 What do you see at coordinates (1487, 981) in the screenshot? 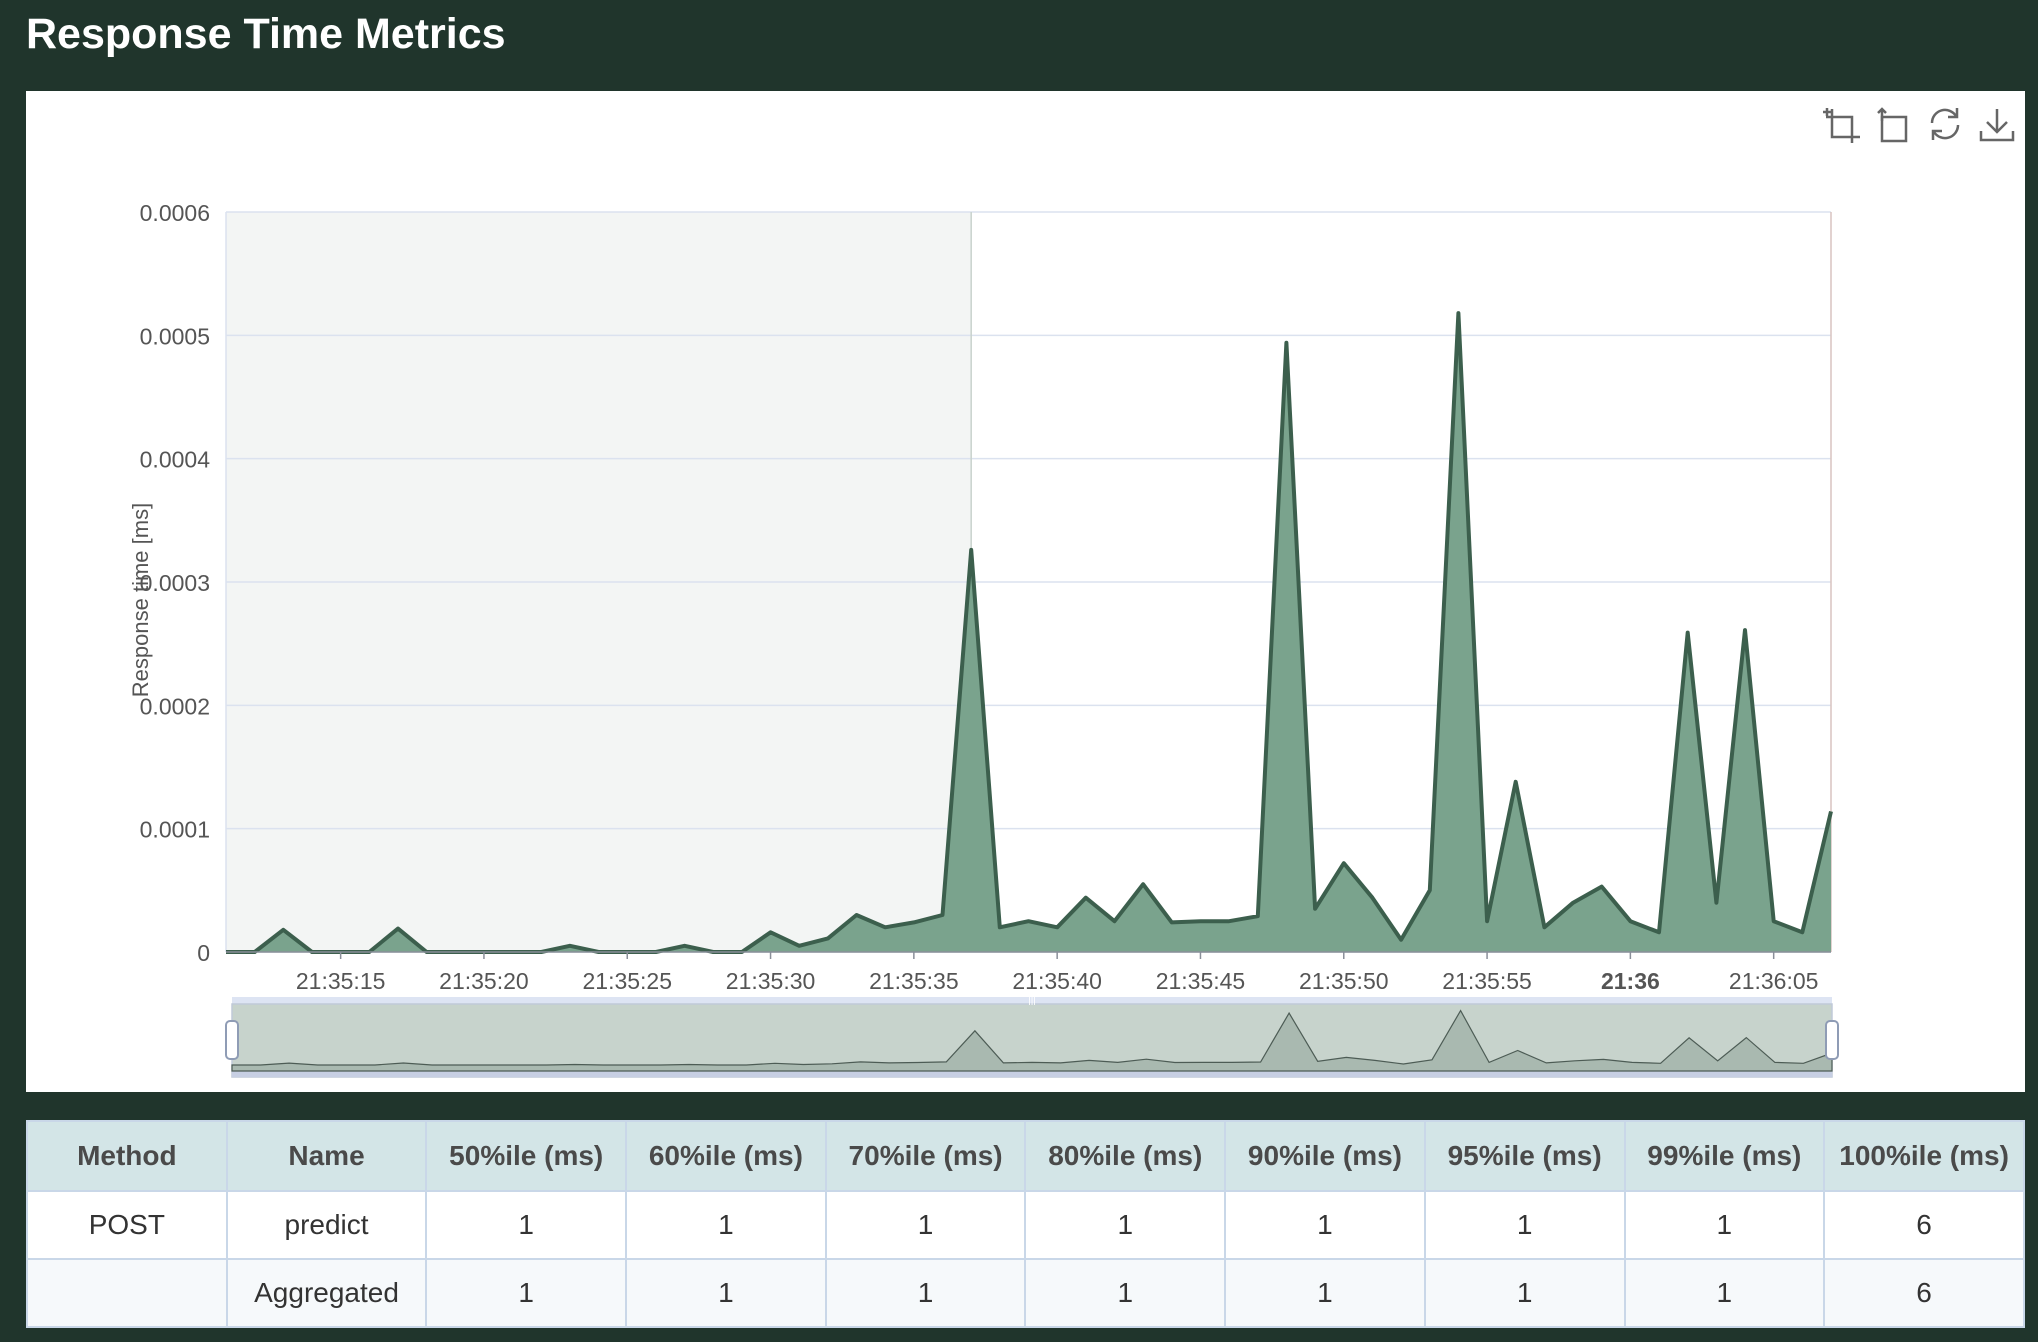
I see `x-tick-label: 21:35:55` at bounding box center [1487, 981].